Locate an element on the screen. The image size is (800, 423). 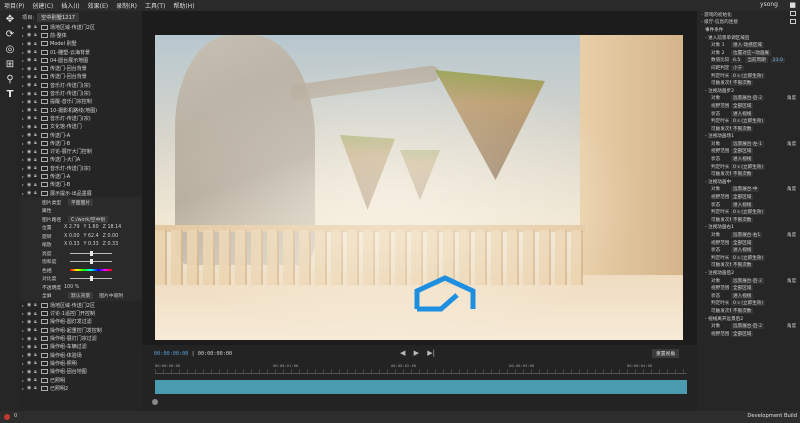
attributes-section: 属性 is located at coordinates (92, 211).